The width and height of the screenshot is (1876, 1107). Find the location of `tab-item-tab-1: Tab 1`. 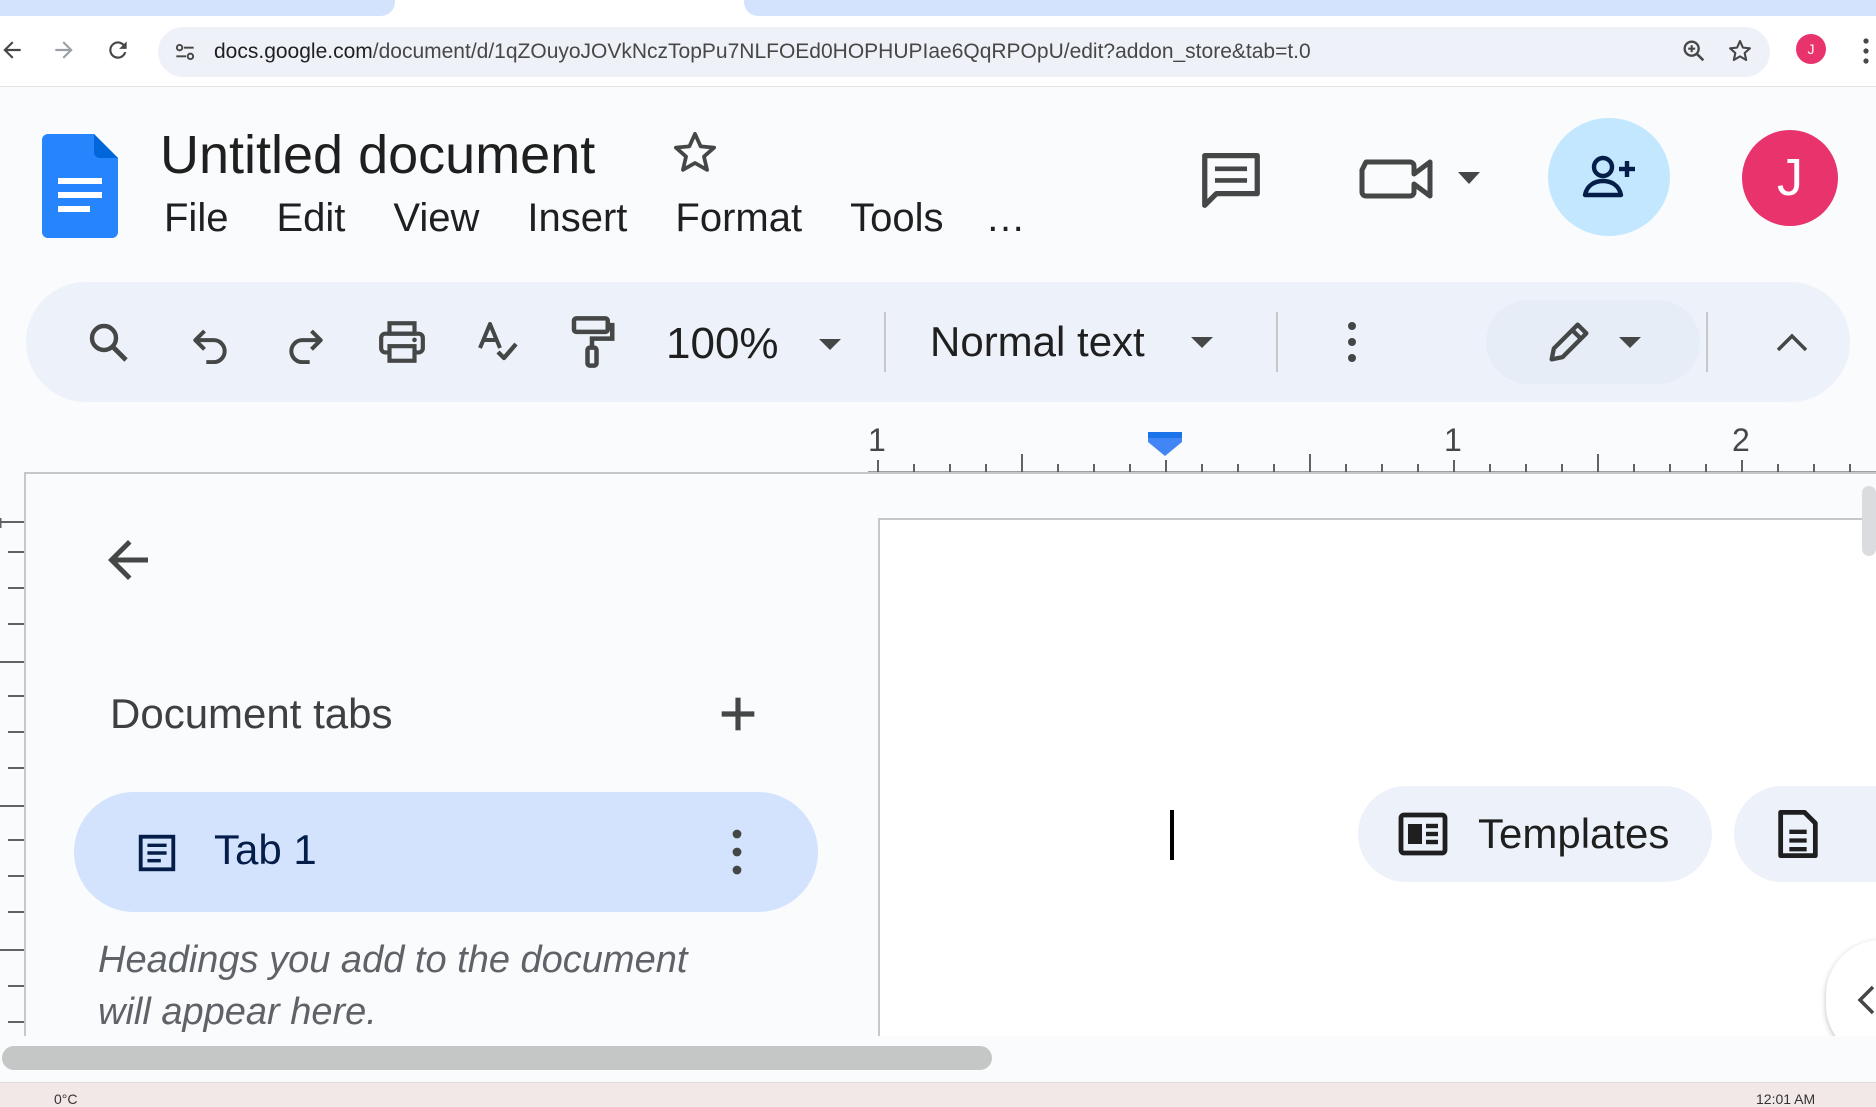

tab-item-tab-1: Tab 1 is located at coordinates (446, 852).